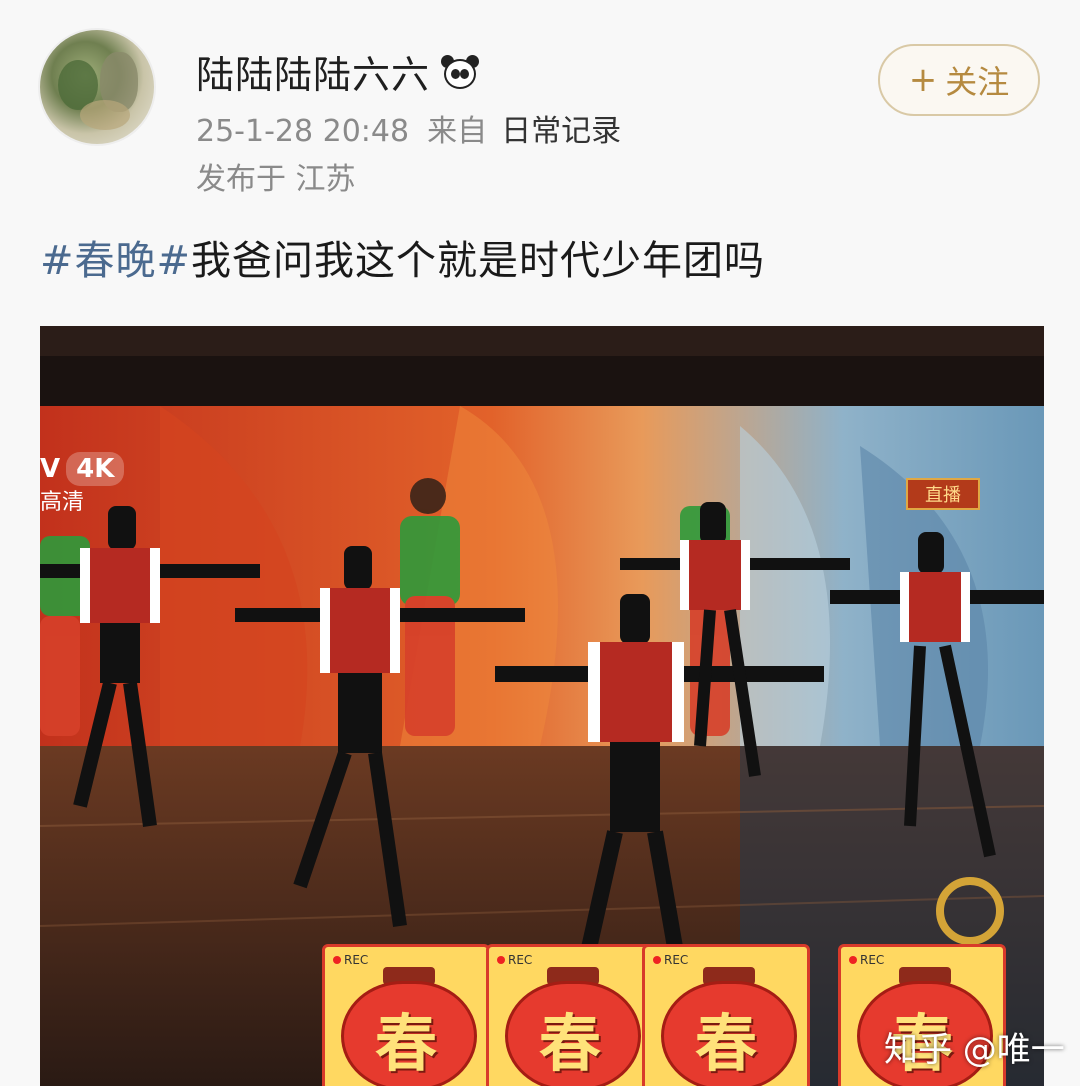  Describe the element at coordinates (943, 494) in the screenshot. I see `live-badge: 直播` at that location.